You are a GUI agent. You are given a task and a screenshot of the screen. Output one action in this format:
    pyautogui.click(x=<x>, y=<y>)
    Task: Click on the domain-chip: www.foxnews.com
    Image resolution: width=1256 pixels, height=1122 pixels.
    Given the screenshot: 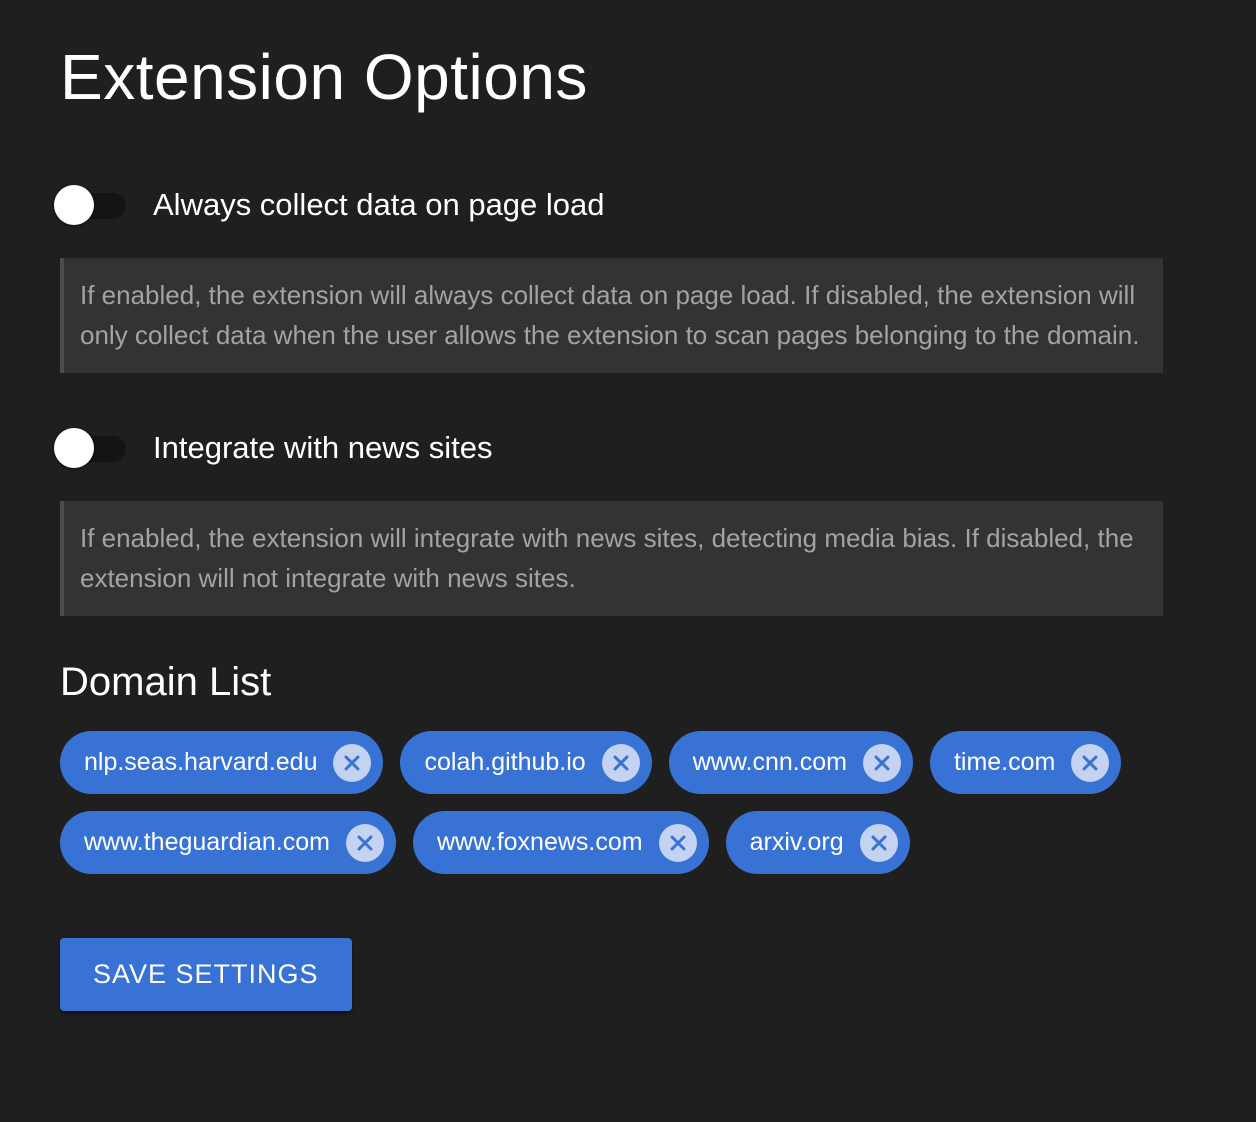 What is the action you would take?
    pyautogui.click(x=560, y=842)
    